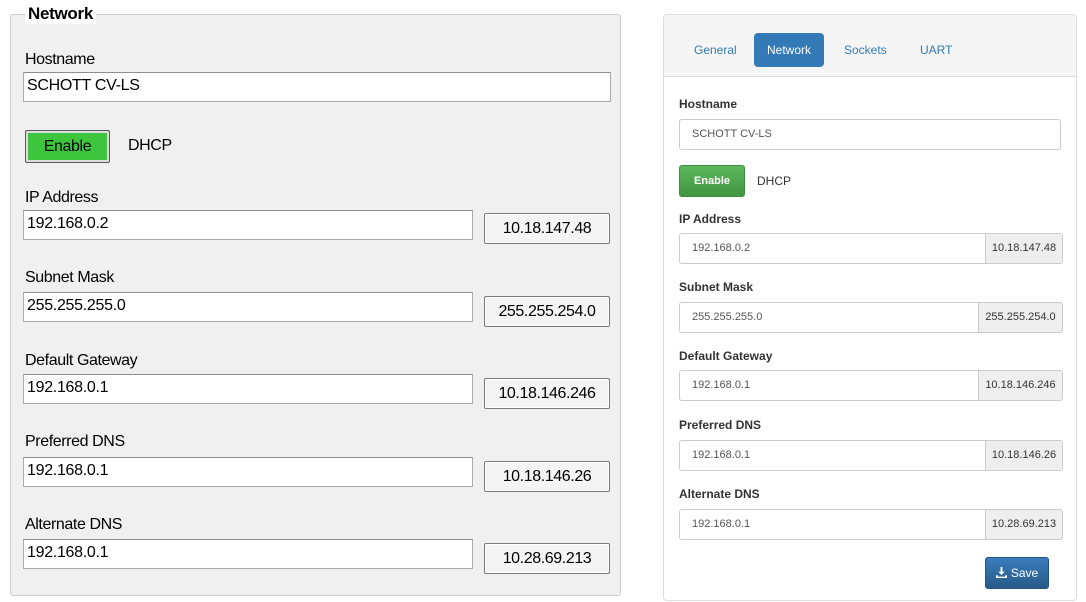 This screenshot has height=602, width=1086. I want to click on tab-sockets: Sockets, so click(865, 50).